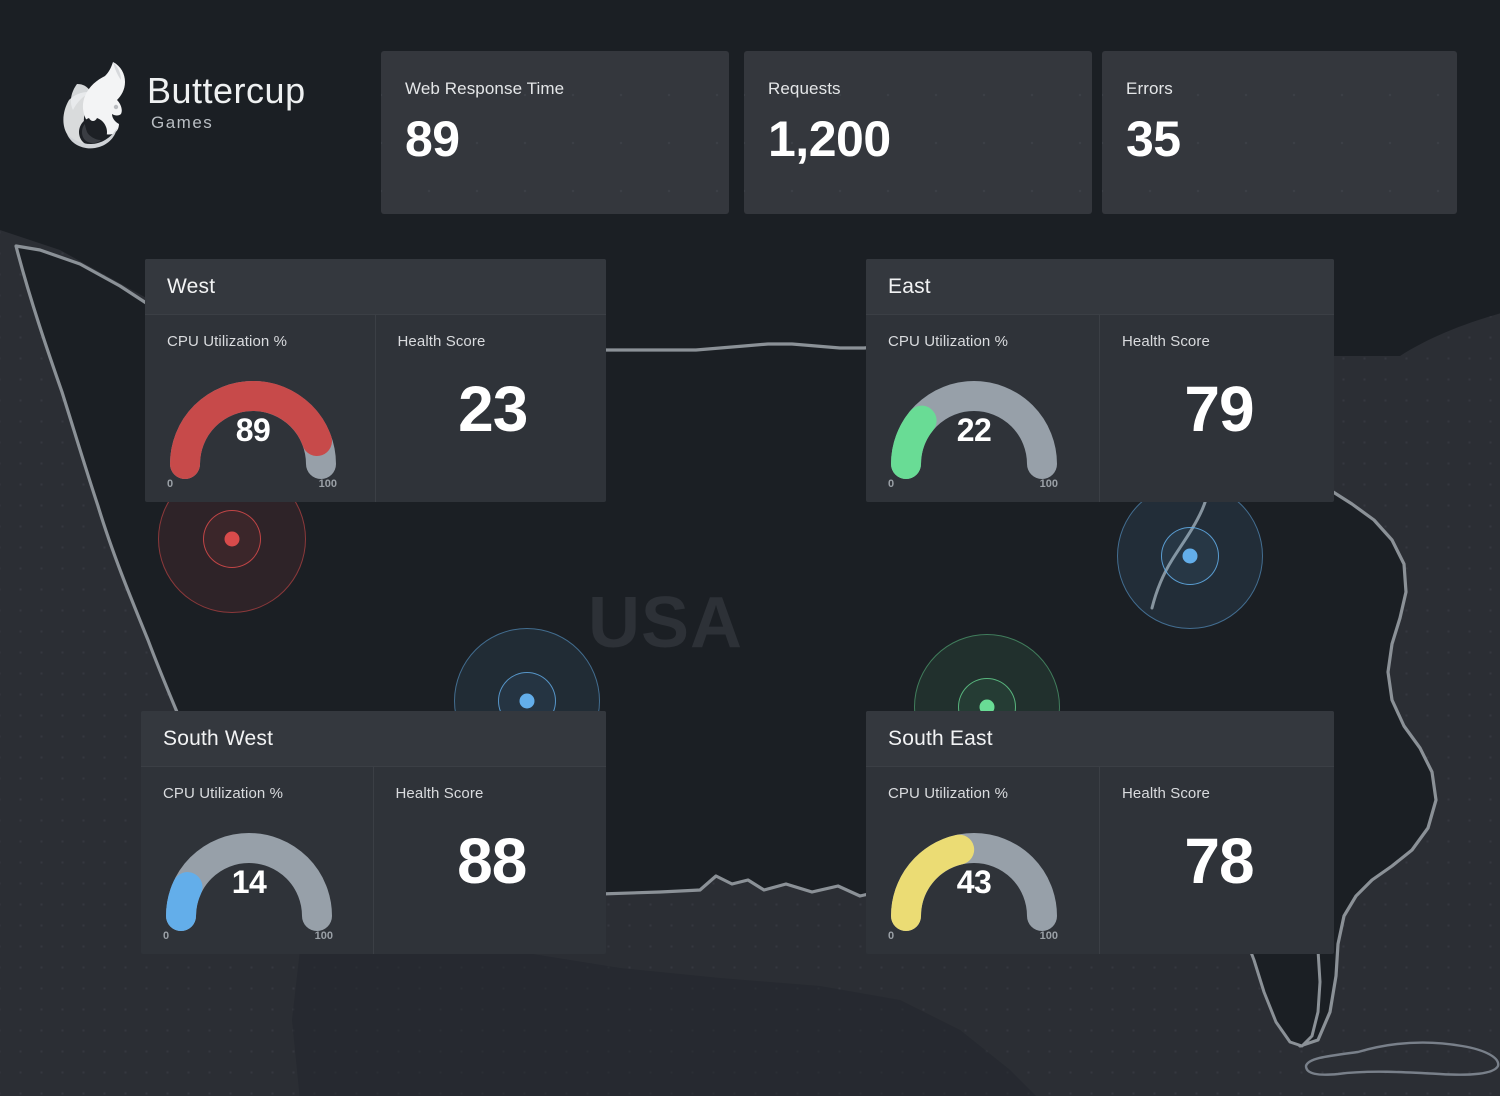  I want to click on kpi-label: Web Response Time, so click(485, 88).